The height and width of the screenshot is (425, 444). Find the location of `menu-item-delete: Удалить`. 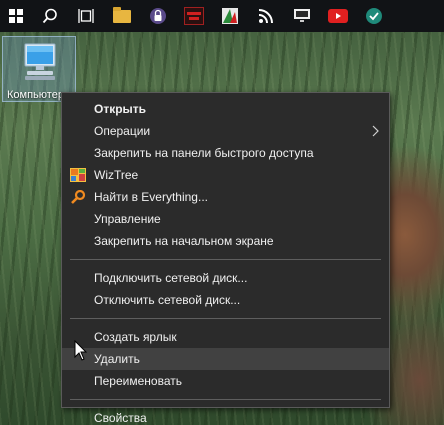

menu-item-delete: Удалить is located at coordinates (225, 359).